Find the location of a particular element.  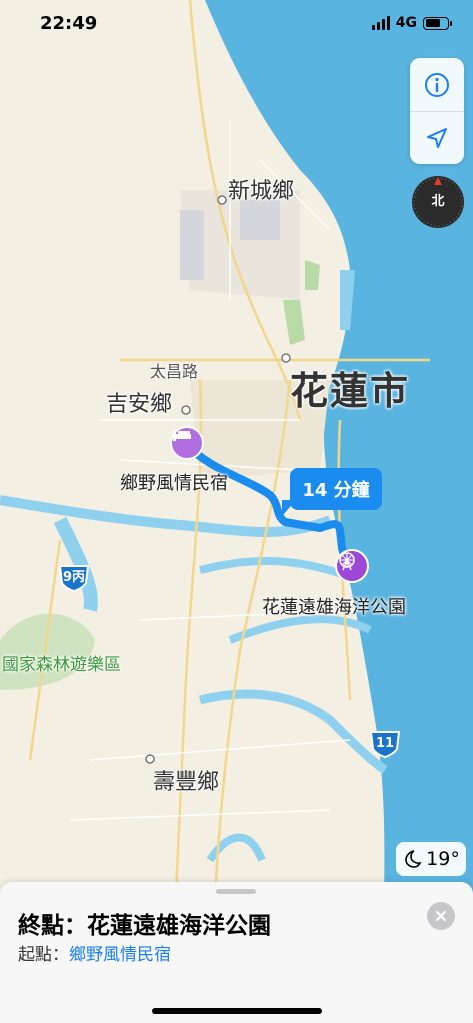

status-bar: 22:49 4G is located at coordinates (236, 25).